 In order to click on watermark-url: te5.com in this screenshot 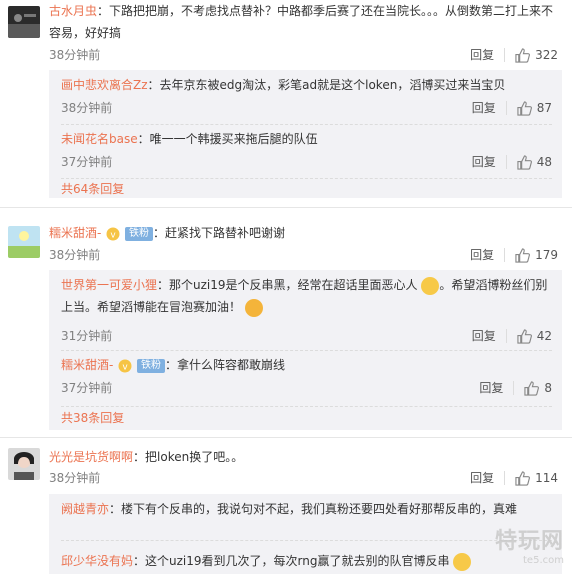, I will do `click(543, 560)`.